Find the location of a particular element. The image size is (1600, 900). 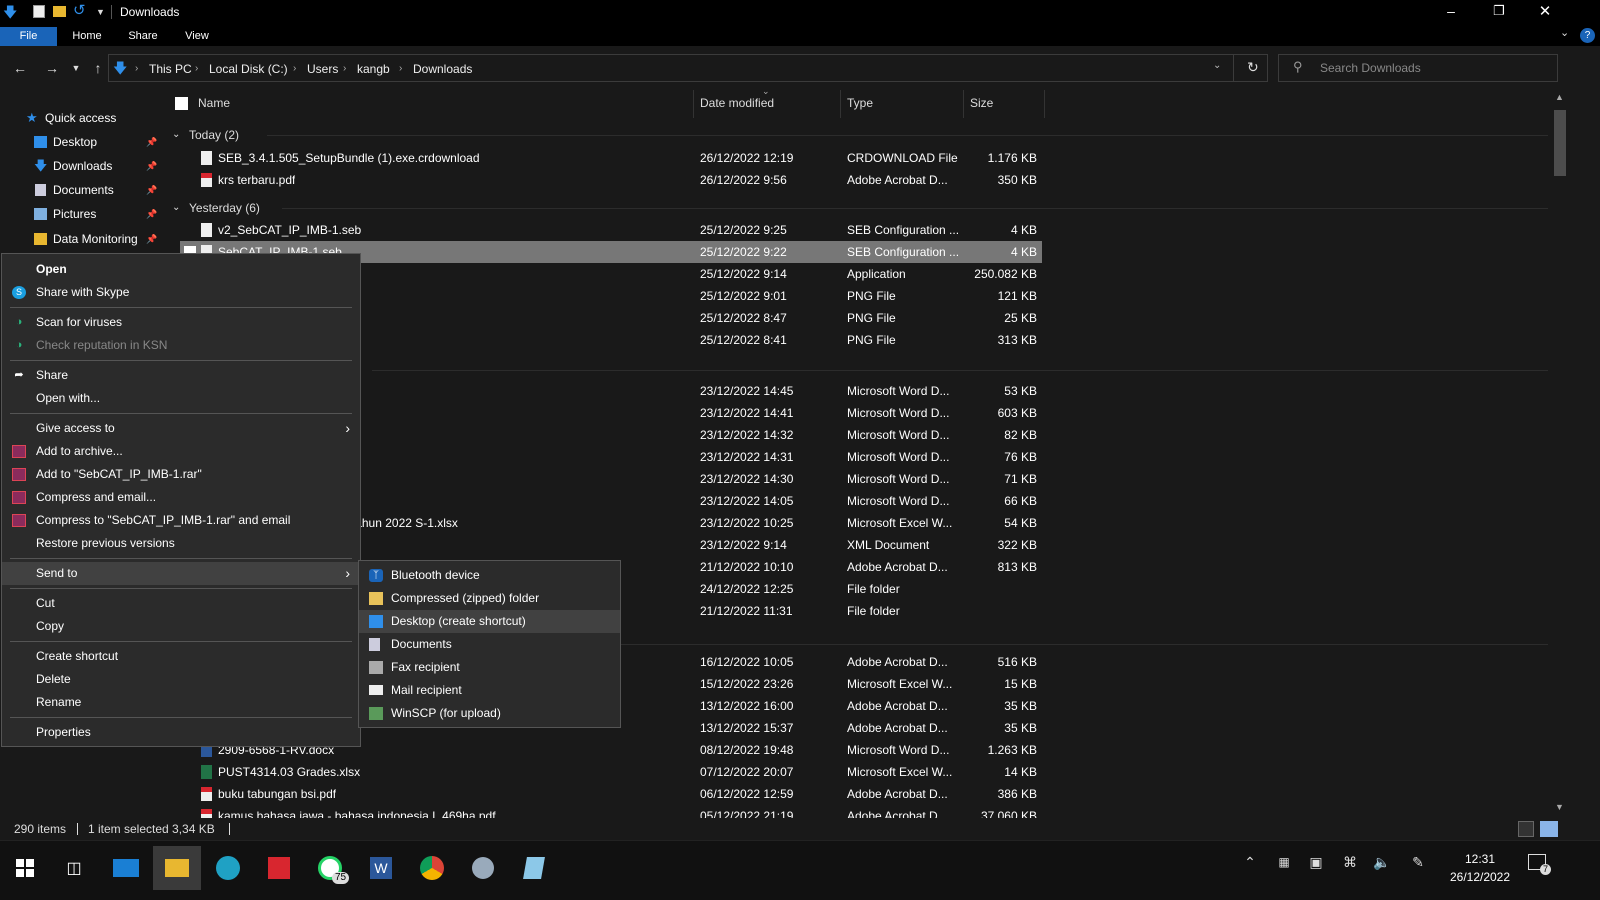

menu-create-shortcut: Create shortcut is located at coordinates (181, 656).